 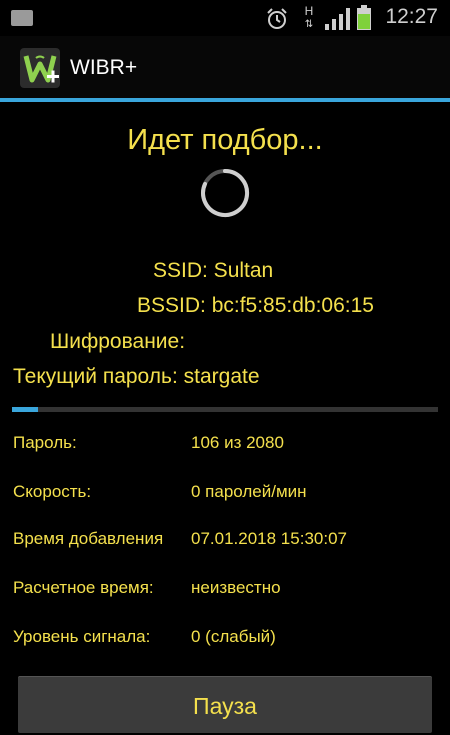 I want to click on network-type-icon: H ⇅, so click(x=309, y=17).